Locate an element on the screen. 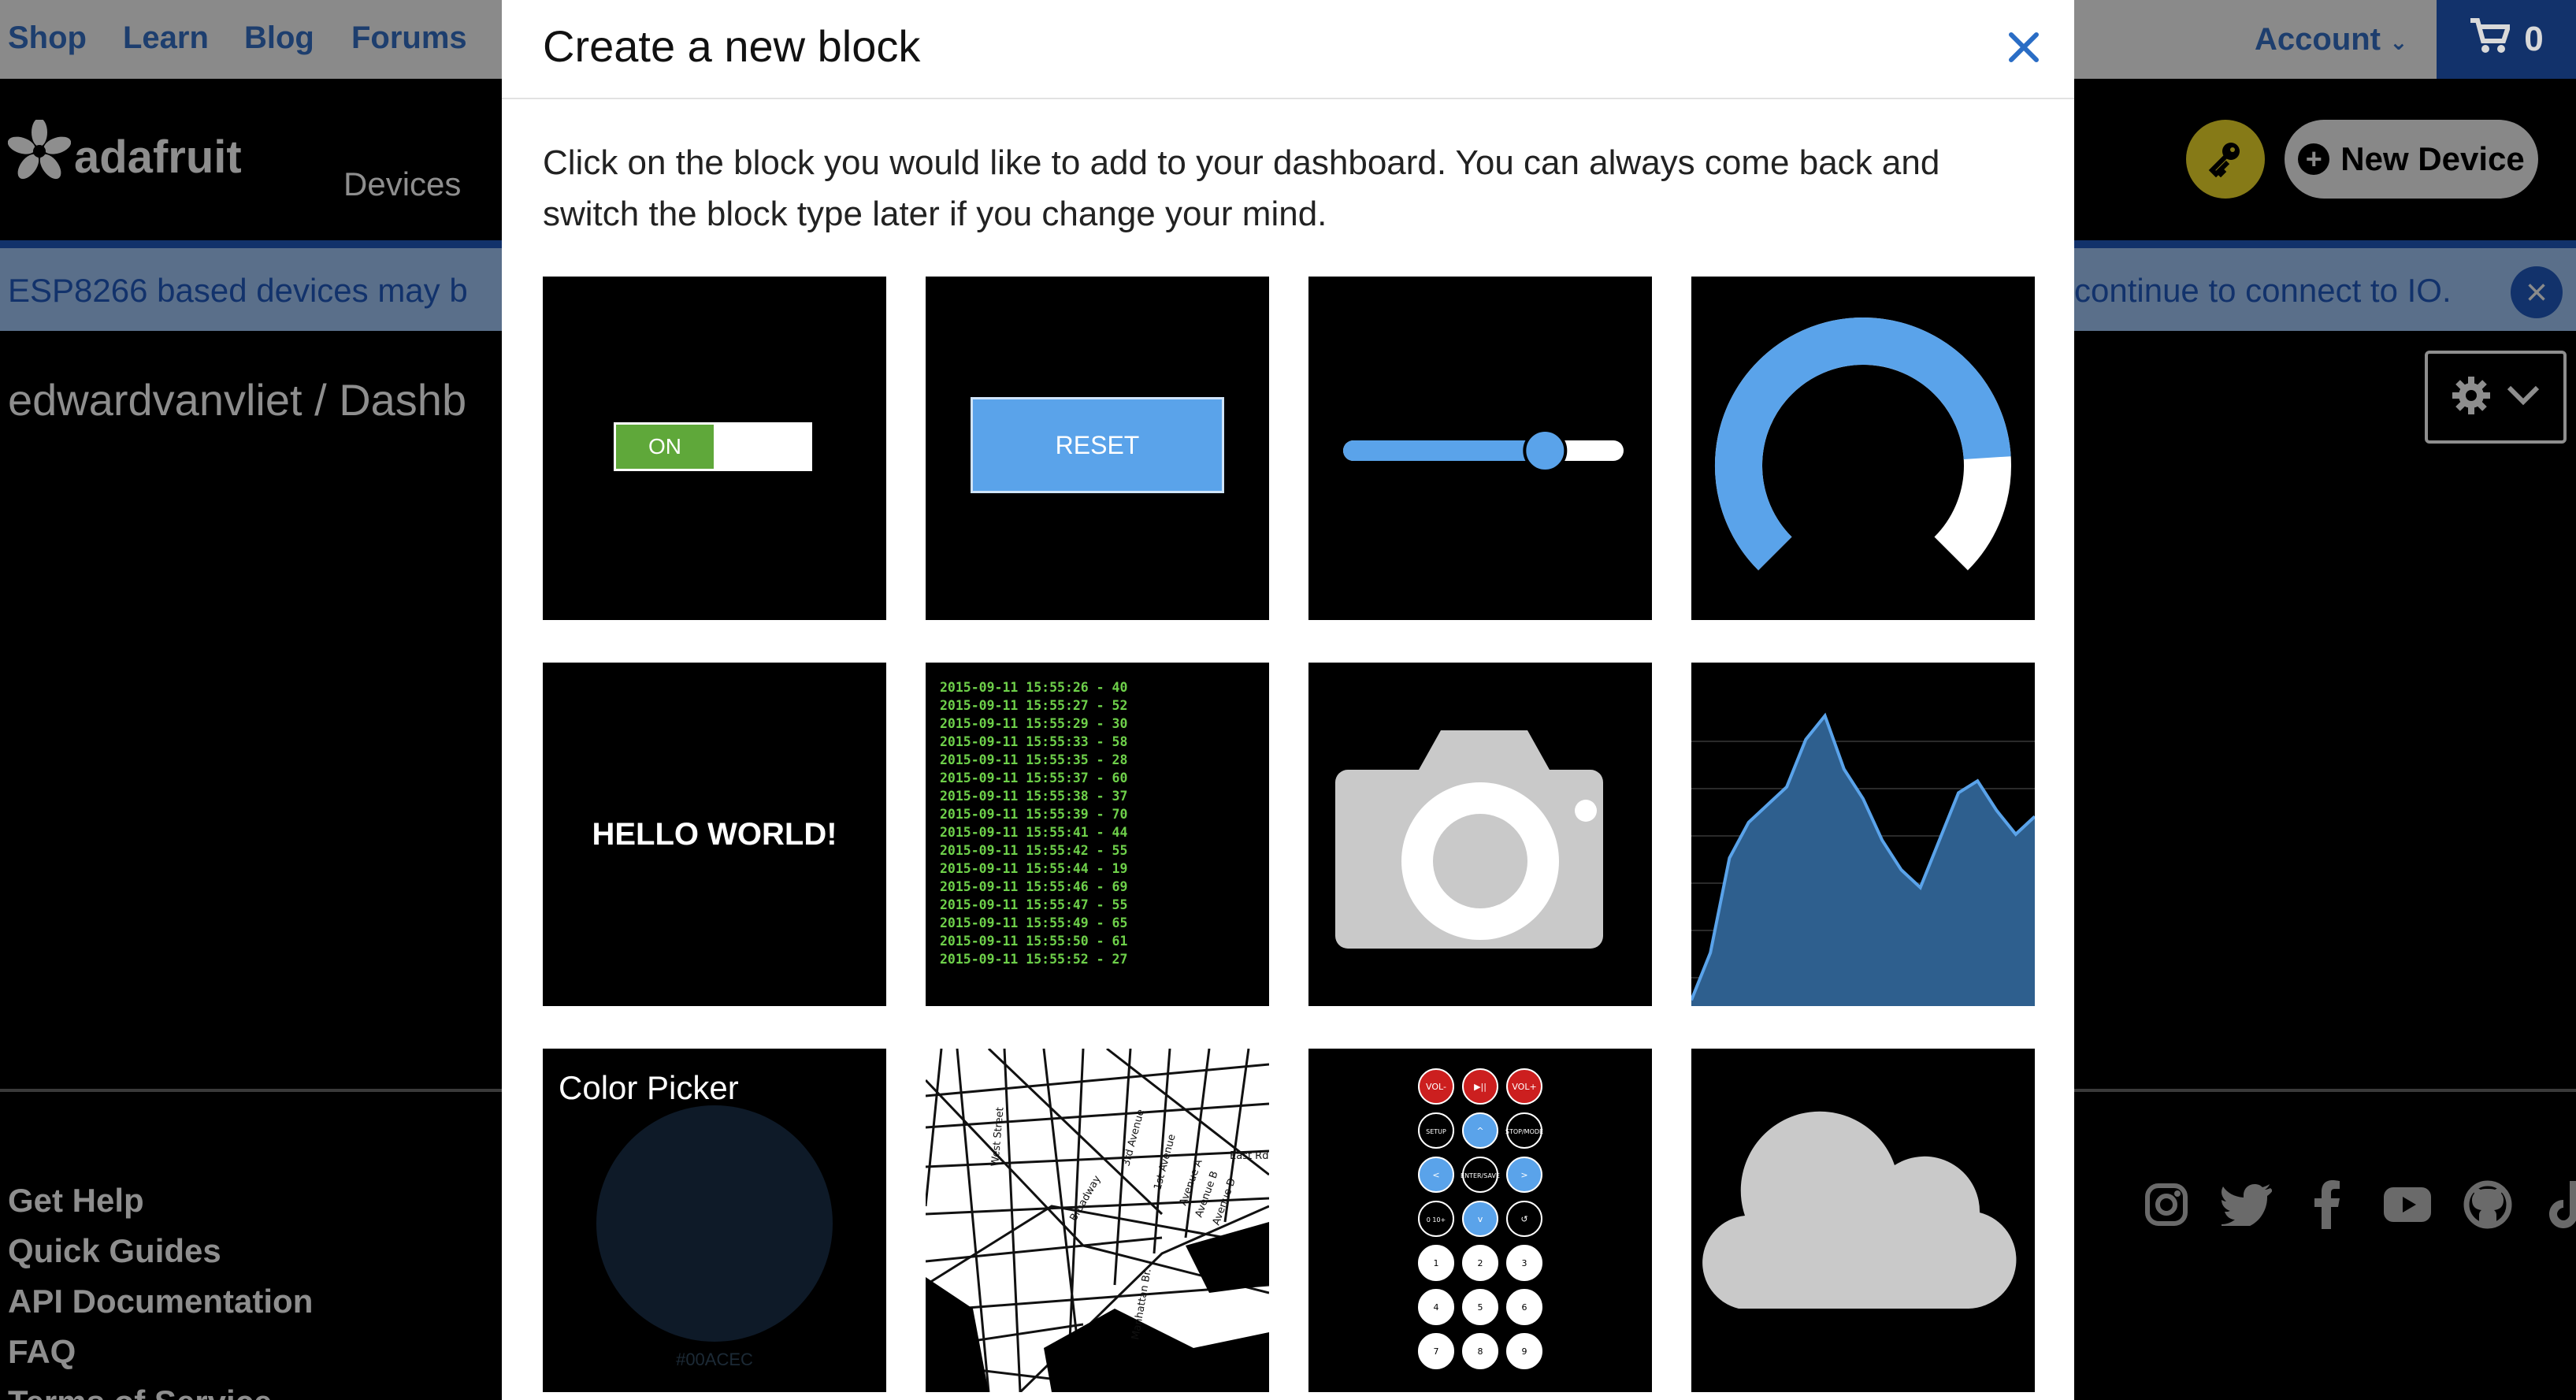  stream-line: 2015-09-11 15:55:27 - 52 is located at coordinates (1034, 705).